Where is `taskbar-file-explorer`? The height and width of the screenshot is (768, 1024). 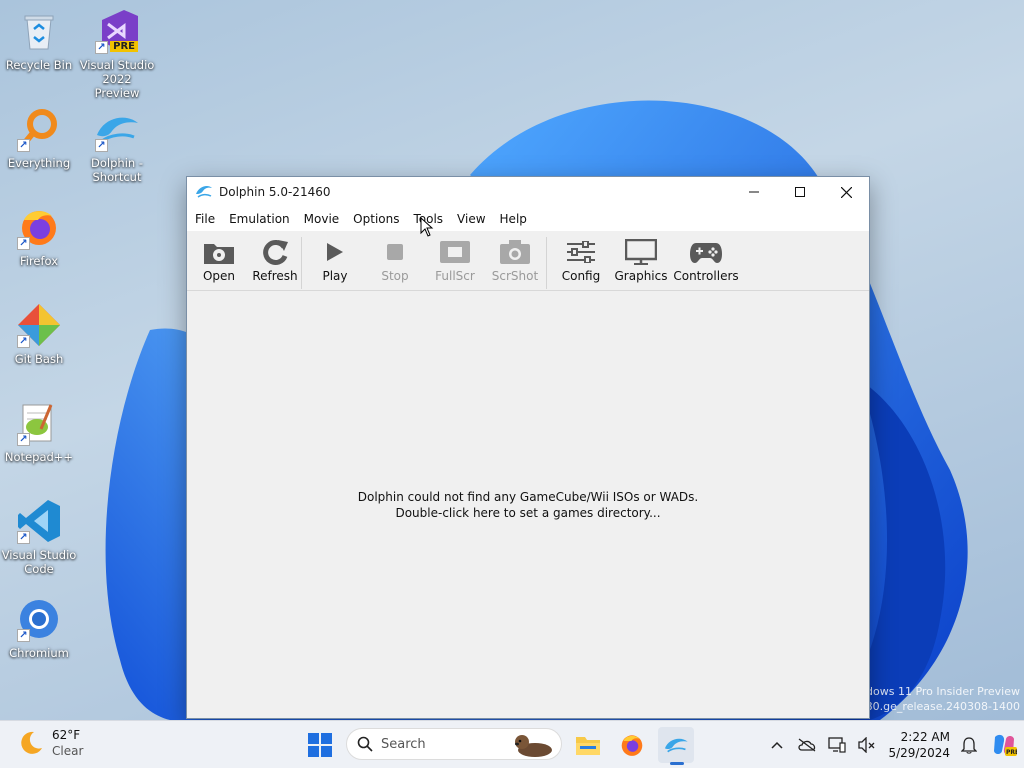
taskbar-file-explorer is located at coordinates (588, 745).